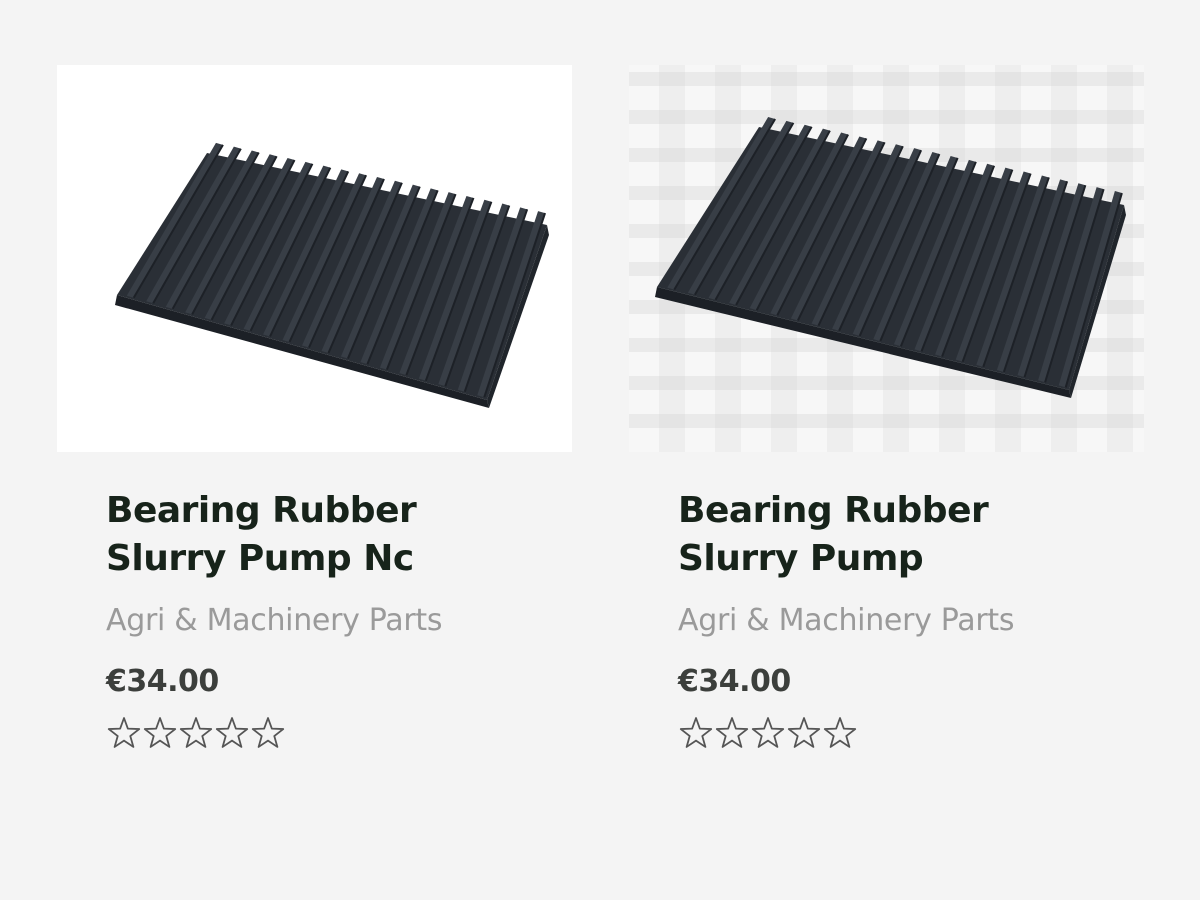  Describe the element at coordinates (321, 535) in the screenshot. I see `product-title: Bearing Rubber Slurry Pump Nc` at that location.